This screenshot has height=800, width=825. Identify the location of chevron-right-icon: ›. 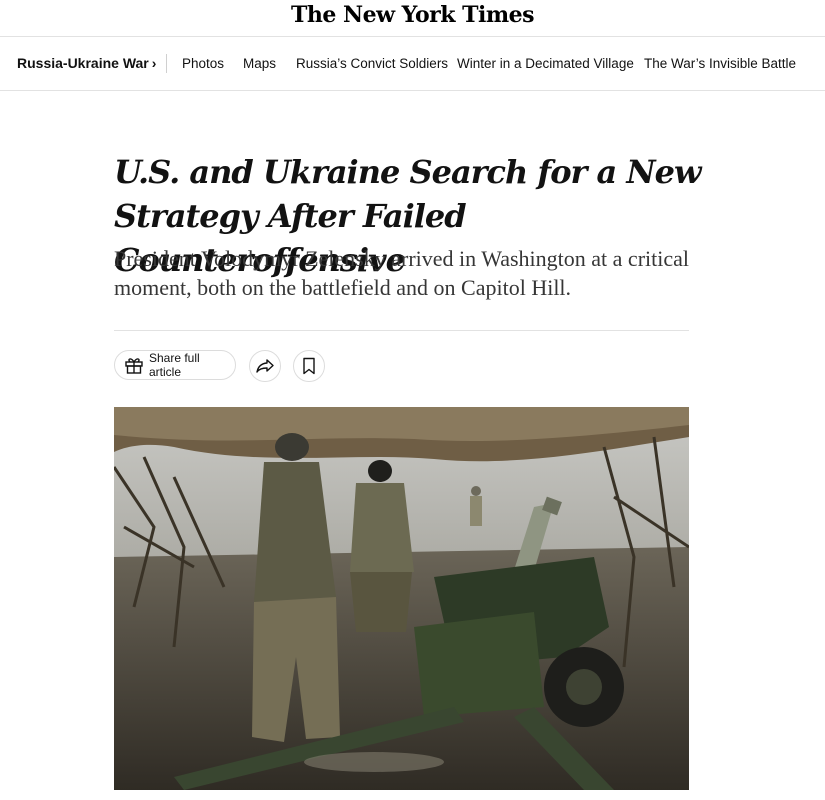
(154, 63).